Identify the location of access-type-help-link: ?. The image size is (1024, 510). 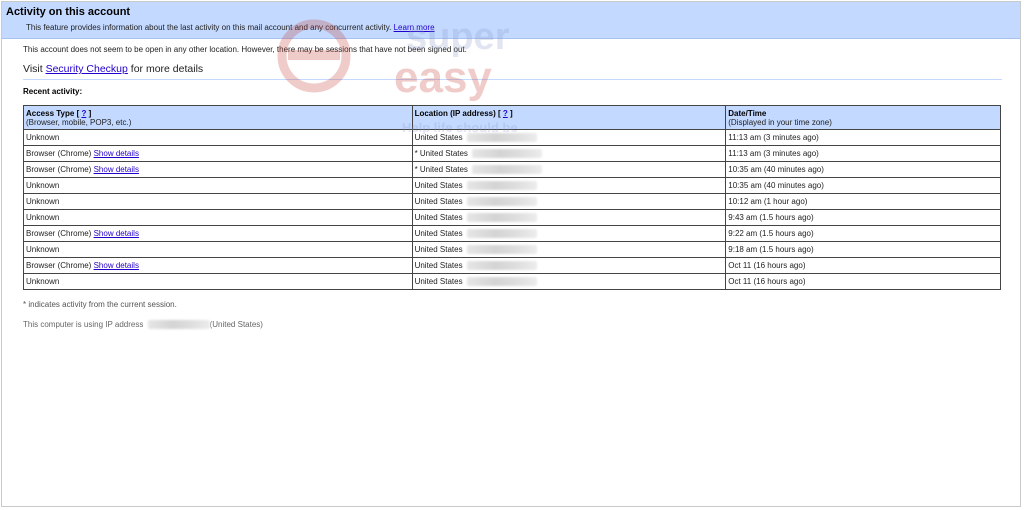
(83, 113).